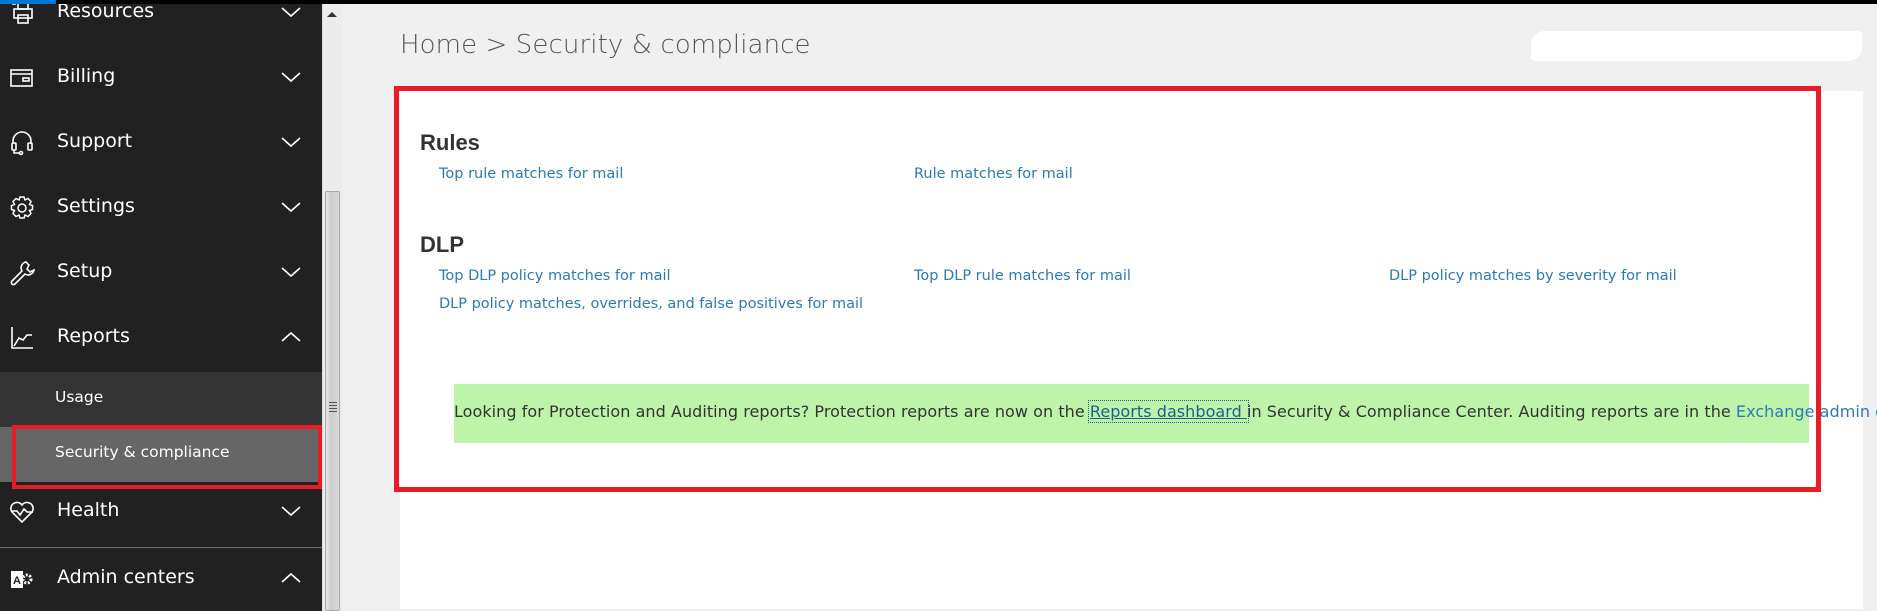 The height and width of the screenshot is (611, 1877). What do you see at coordinates (17, 581) in the screenshot?
I see `svg-text: A` at bounding box center [17, 581].